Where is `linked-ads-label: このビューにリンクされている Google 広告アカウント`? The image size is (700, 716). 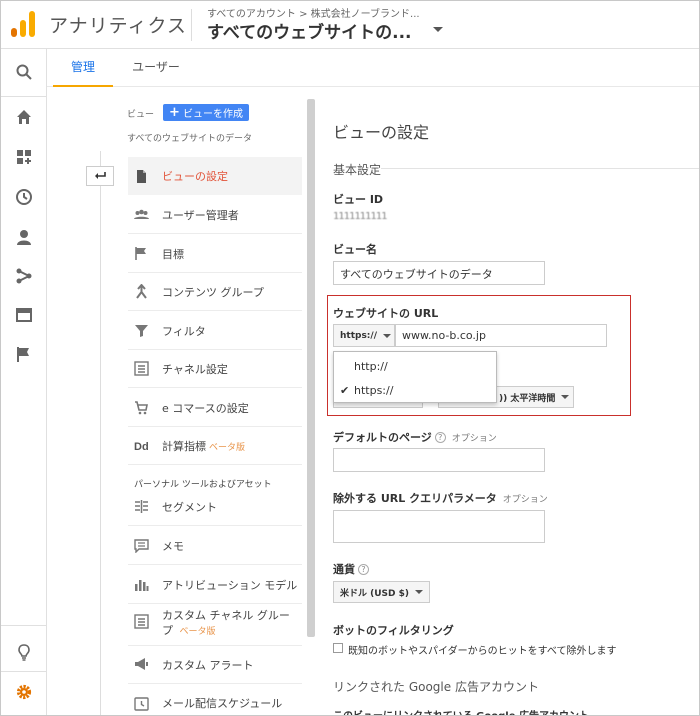 linked-ads-label: このビューにリンクされている Google 広告アカウント is located at coordinates (461, 711).